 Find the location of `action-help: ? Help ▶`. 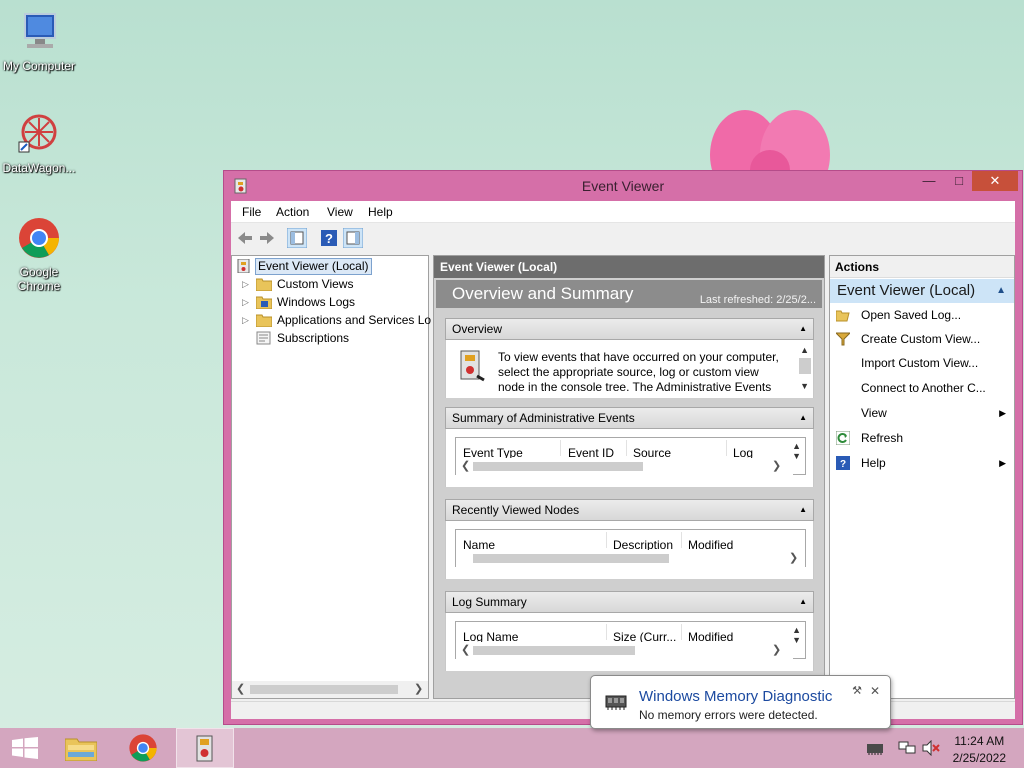

action-help: ? Help ▶ is located at coordinates (922, 463).